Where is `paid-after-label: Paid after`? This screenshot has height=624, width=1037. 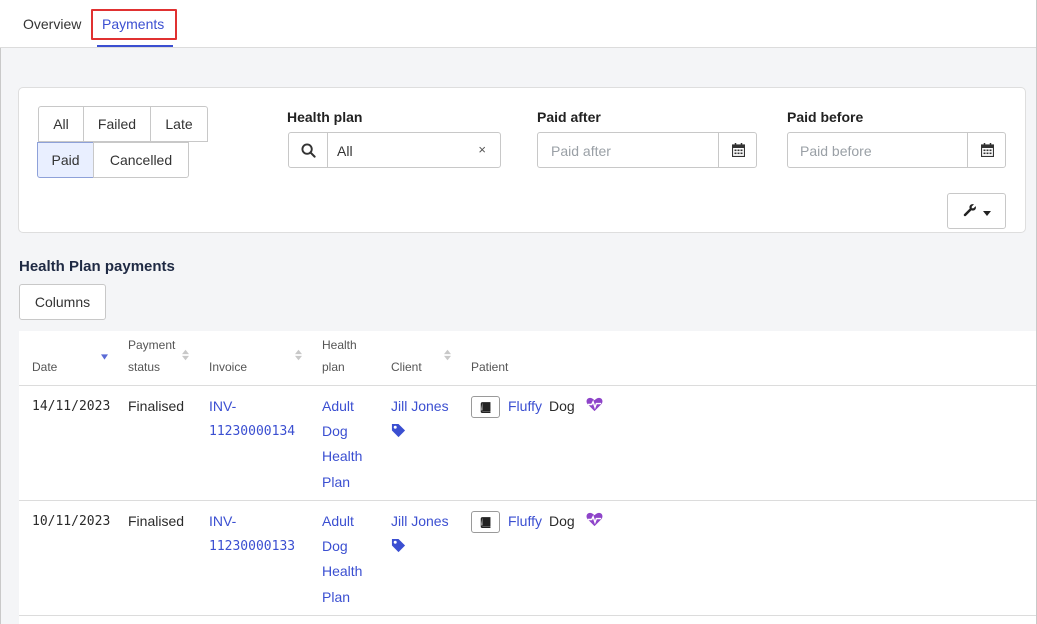
paid-after-label: Paid after is located at coordinates (569, 117).